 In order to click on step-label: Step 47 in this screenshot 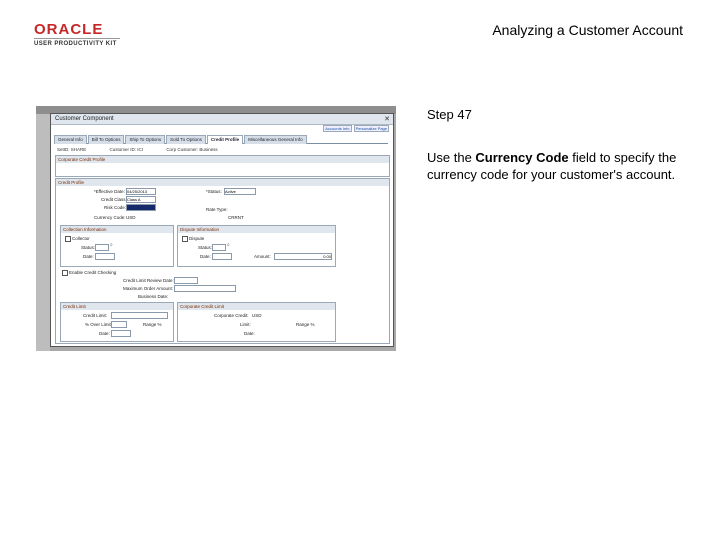, I will do `click(449, 114)`.